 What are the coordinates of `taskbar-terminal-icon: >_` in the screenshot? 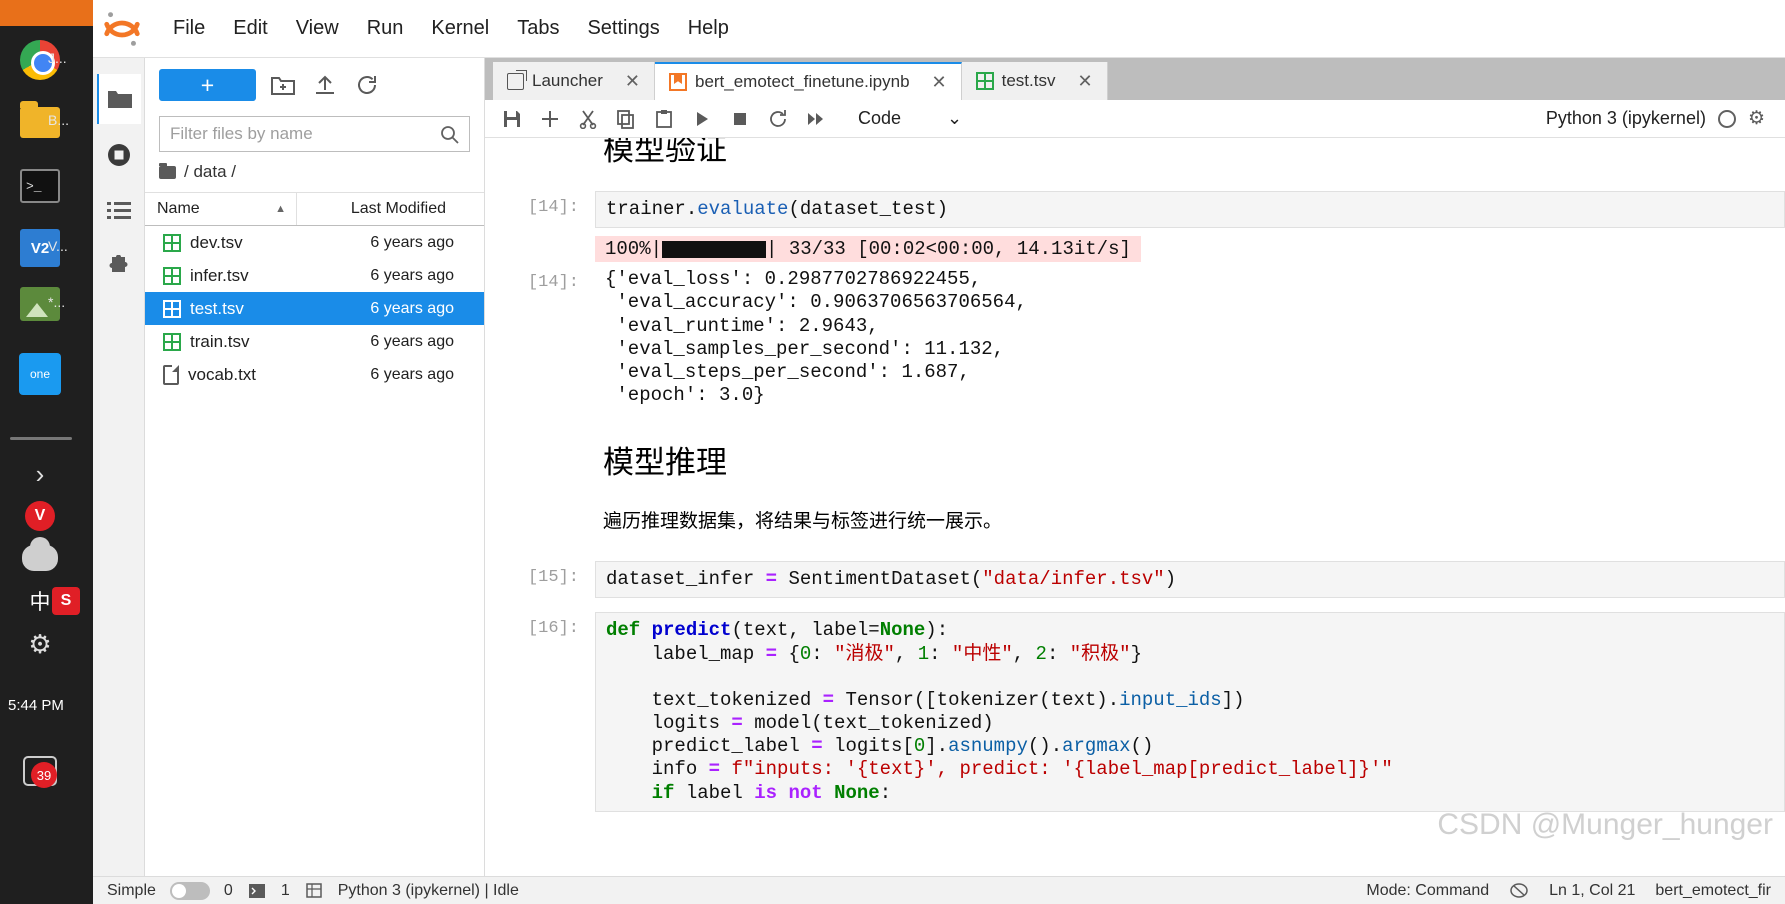 It's located at (40, 186).